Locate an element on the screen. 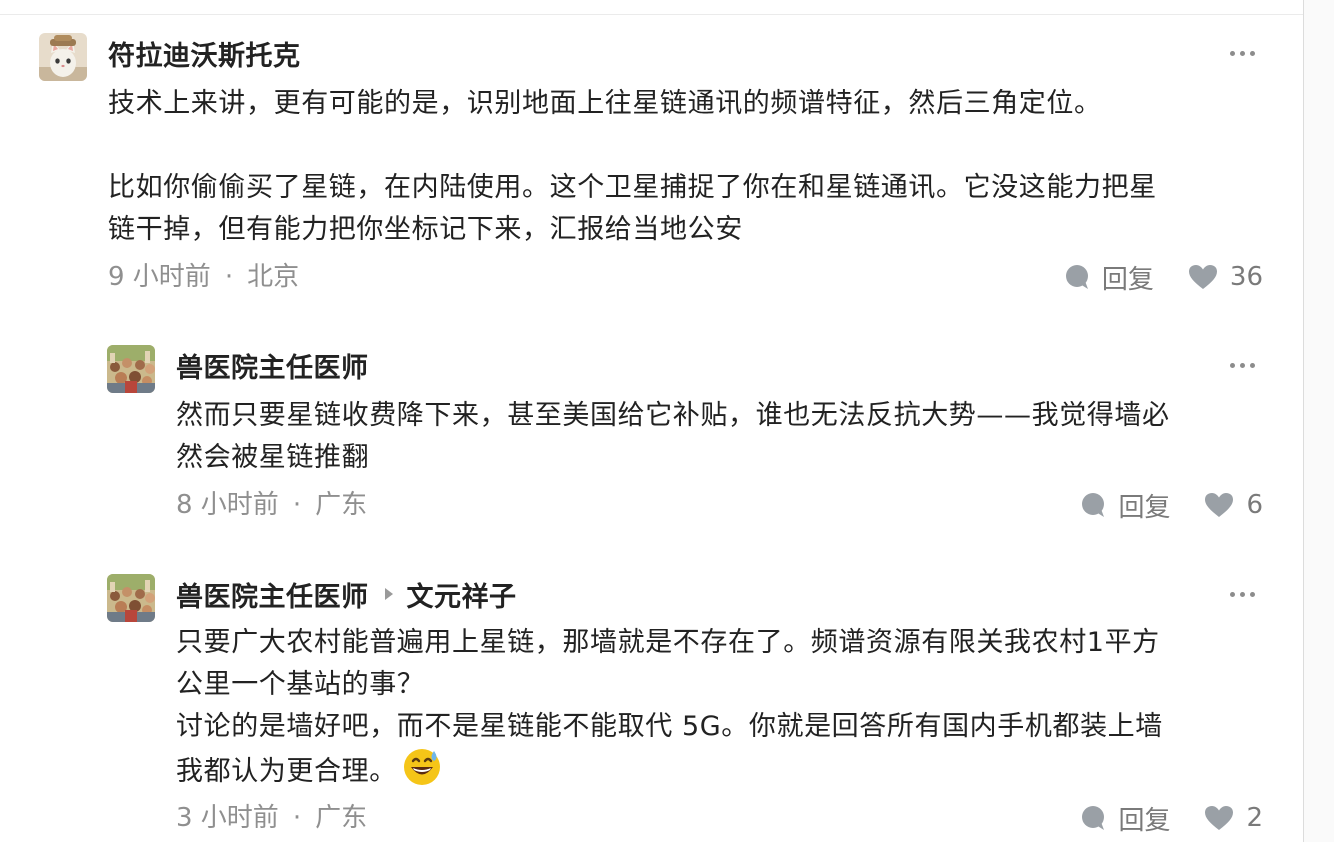  like-count: 2 is located at coordinates (1254, 818).